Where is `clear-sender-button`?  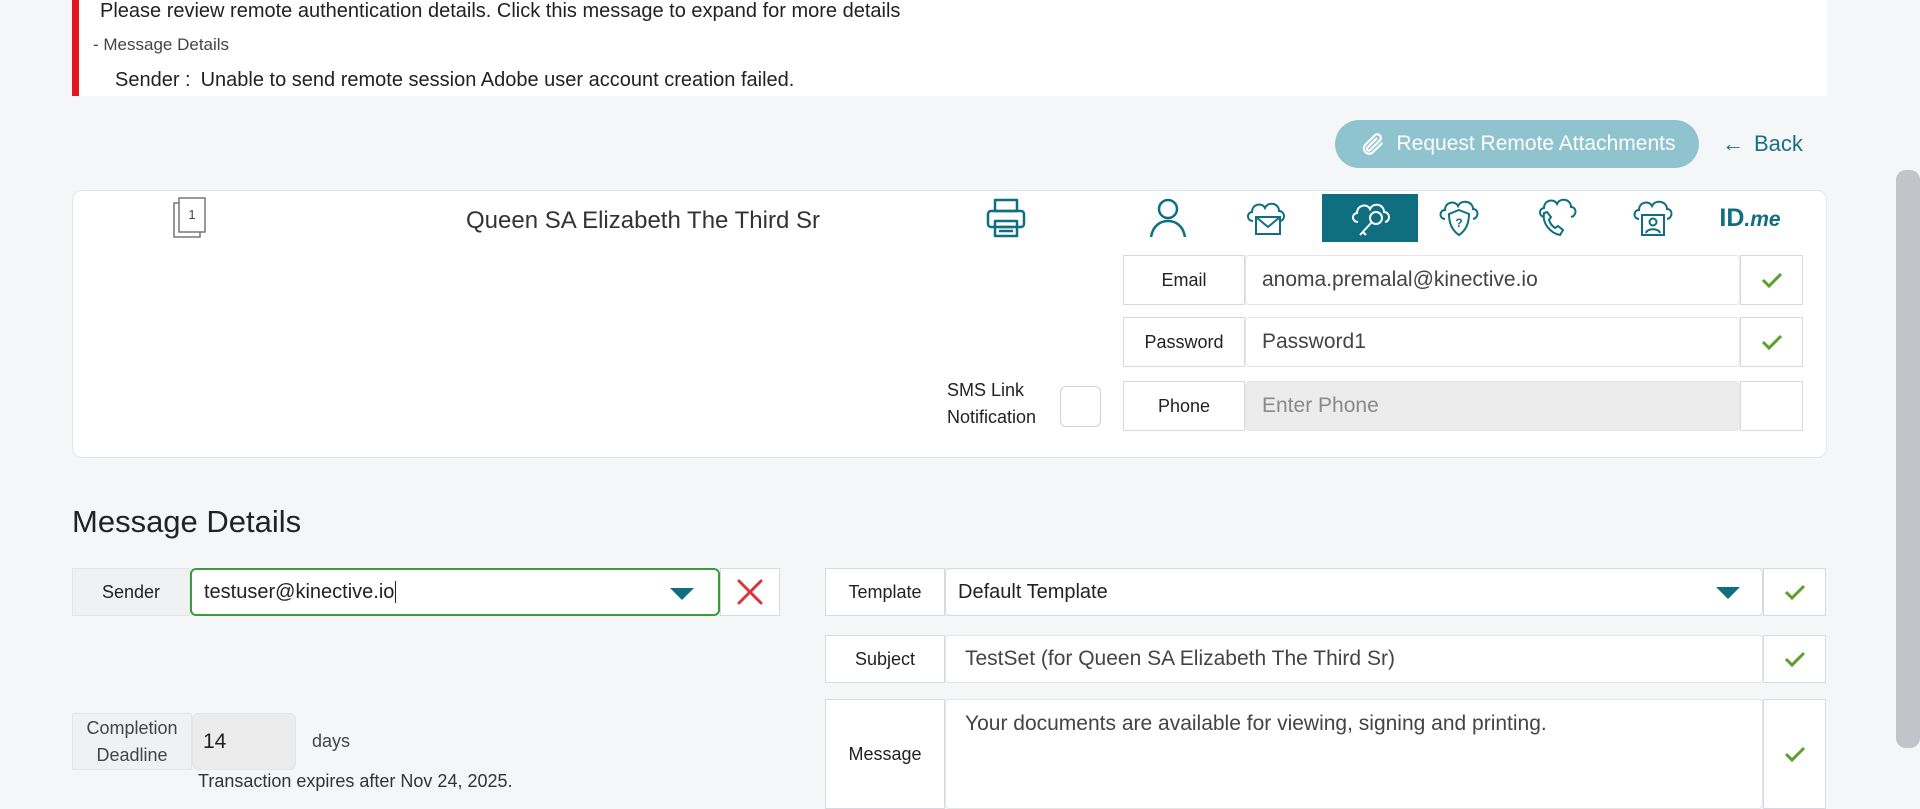 clear-sender-button is located at coordinates (750, 592).